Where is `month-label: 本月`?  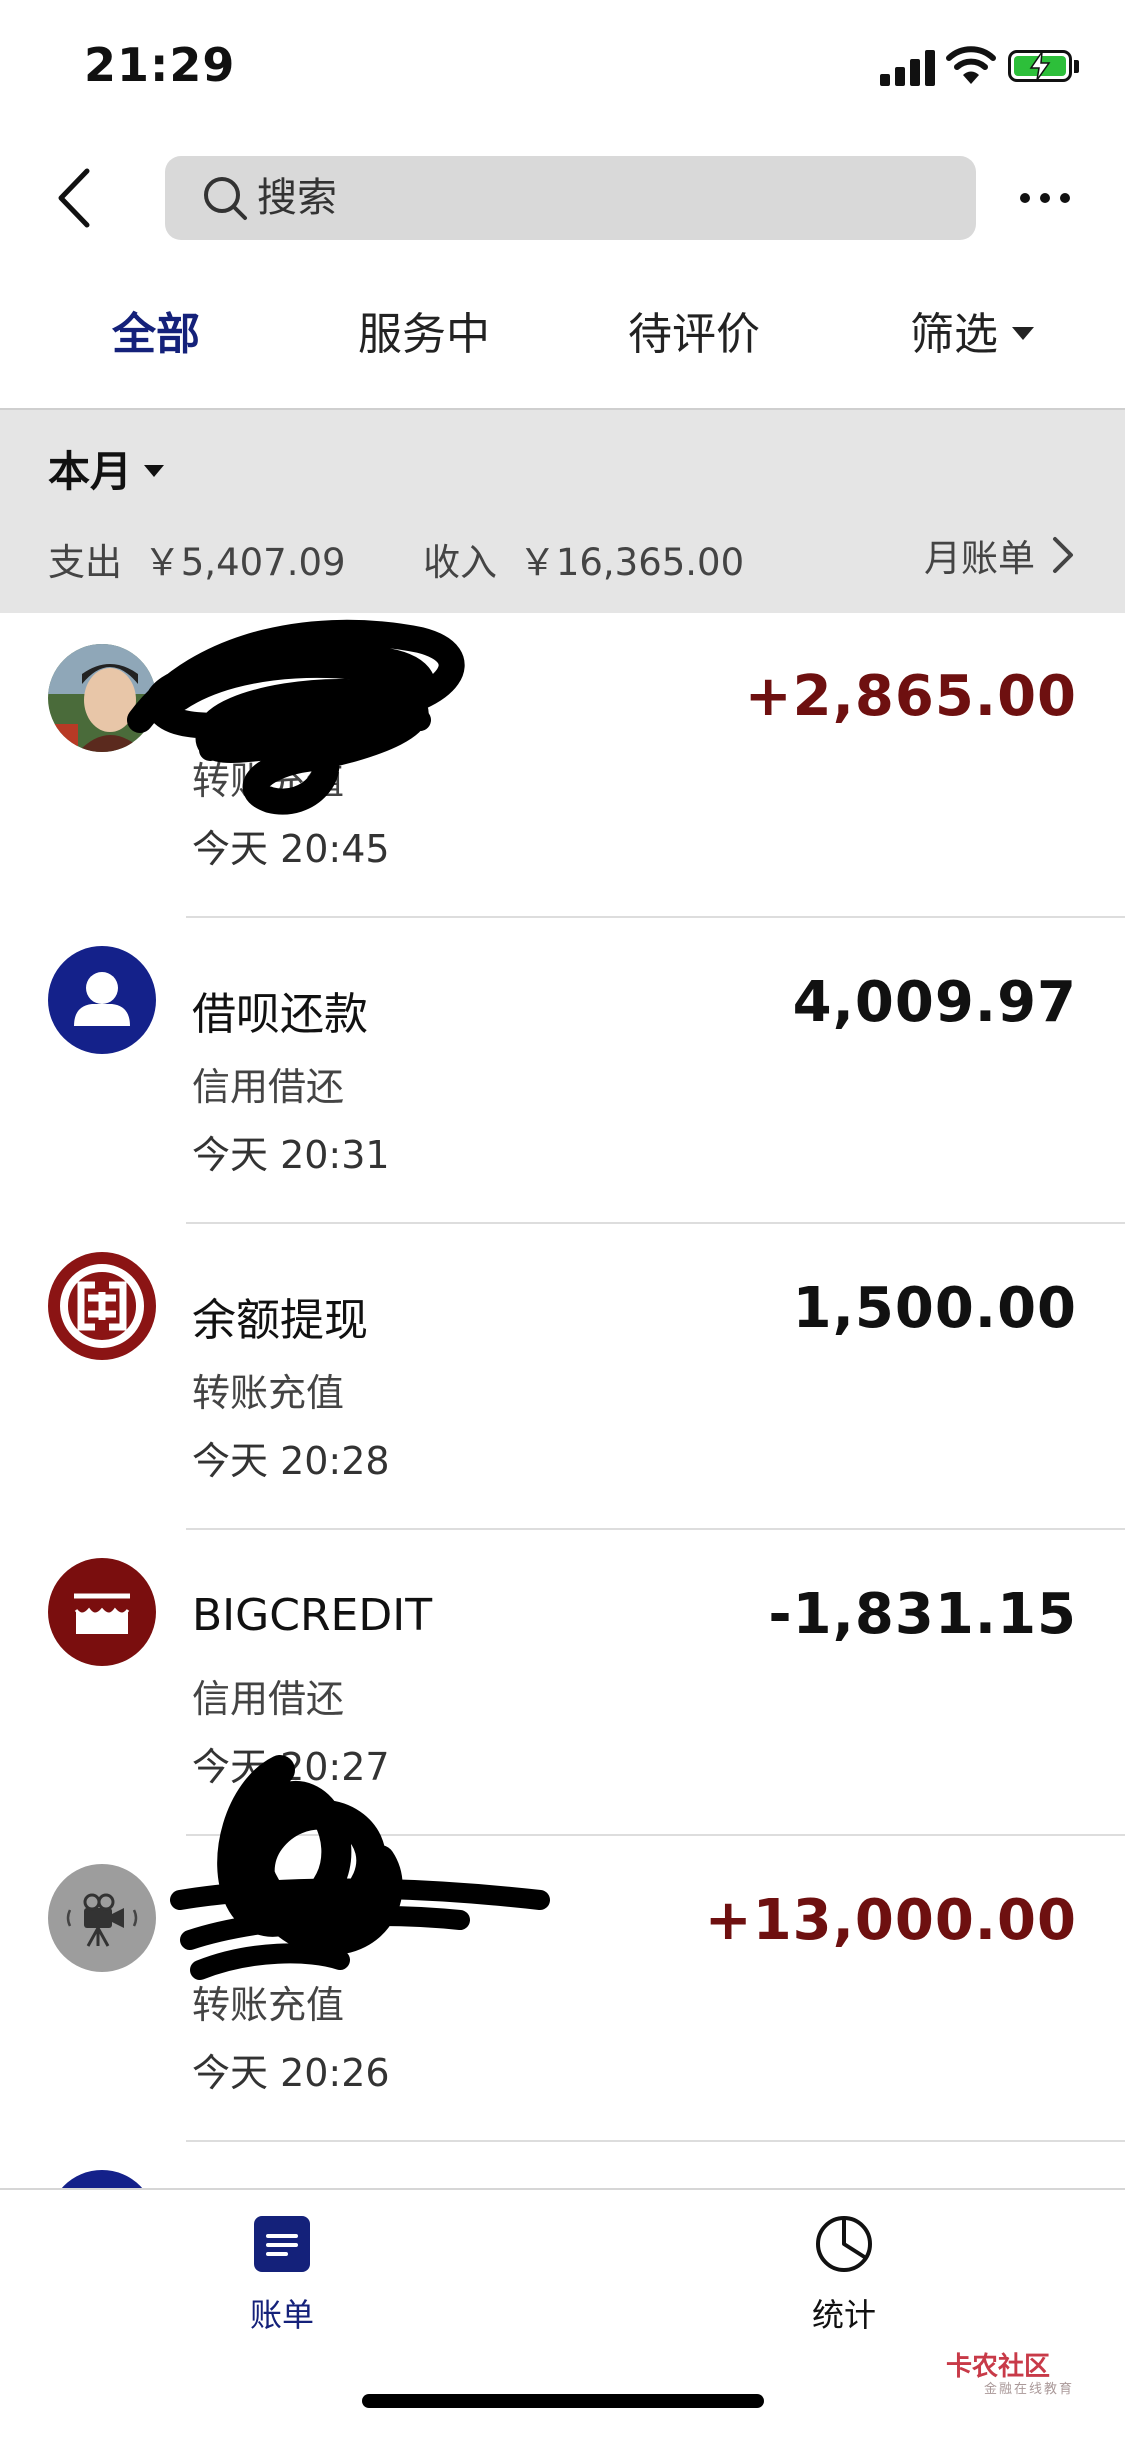 month-label: 本月 is located at coordinates (90, 471).